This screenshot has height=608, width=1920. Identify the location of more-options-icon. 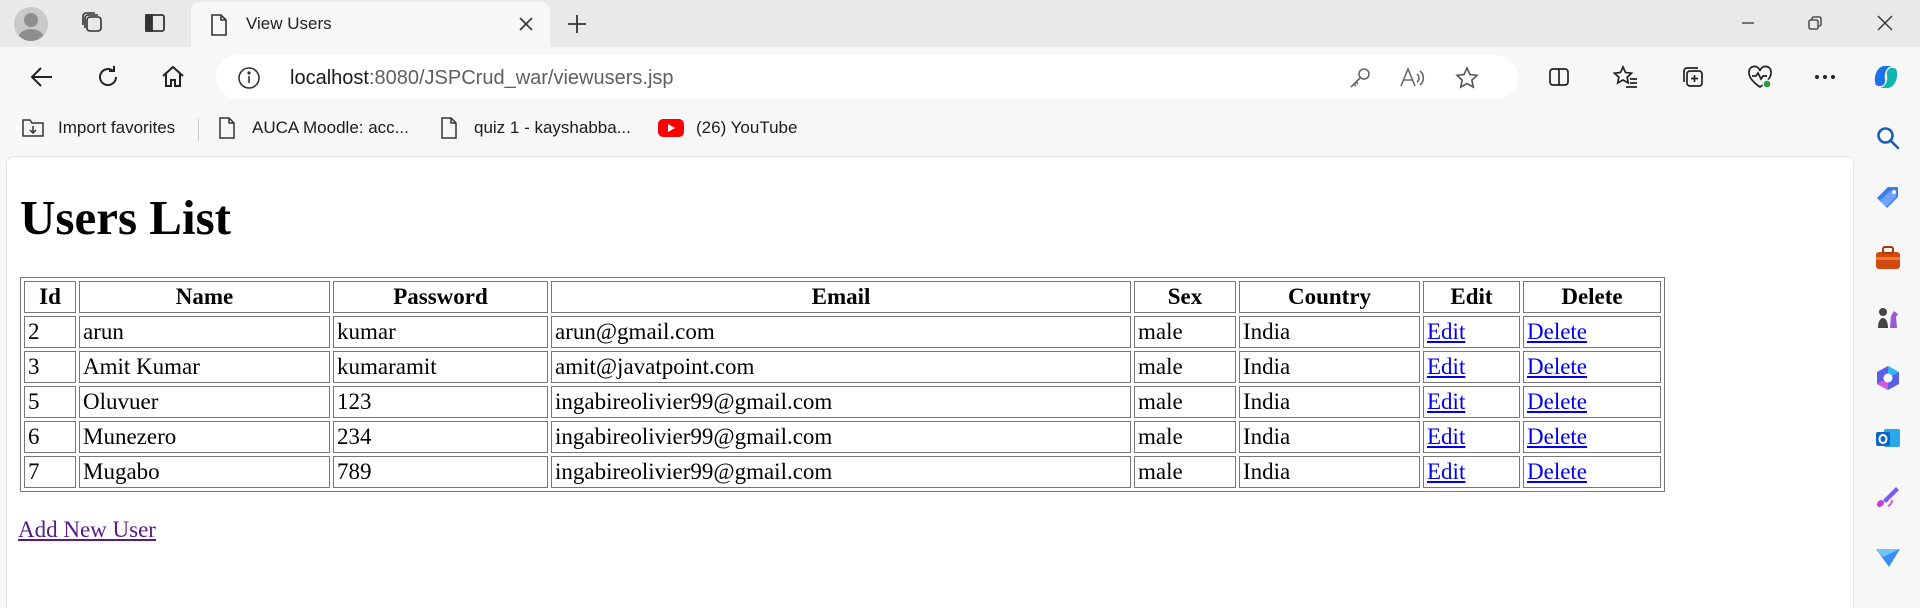
(1825, 77).